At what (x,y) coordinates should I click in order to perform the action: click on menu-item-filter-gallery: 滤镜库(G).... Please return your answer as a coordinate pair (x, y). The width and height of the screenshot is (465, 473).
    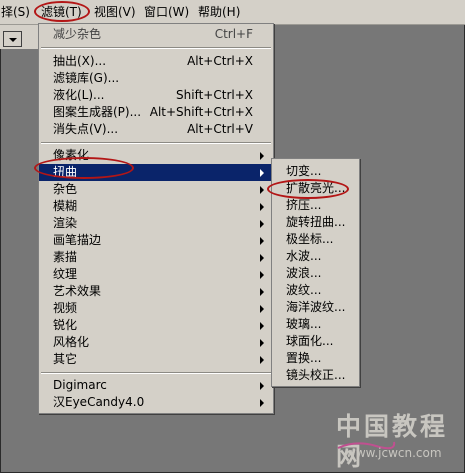
    Looking at the image, I should click on (156, 78).